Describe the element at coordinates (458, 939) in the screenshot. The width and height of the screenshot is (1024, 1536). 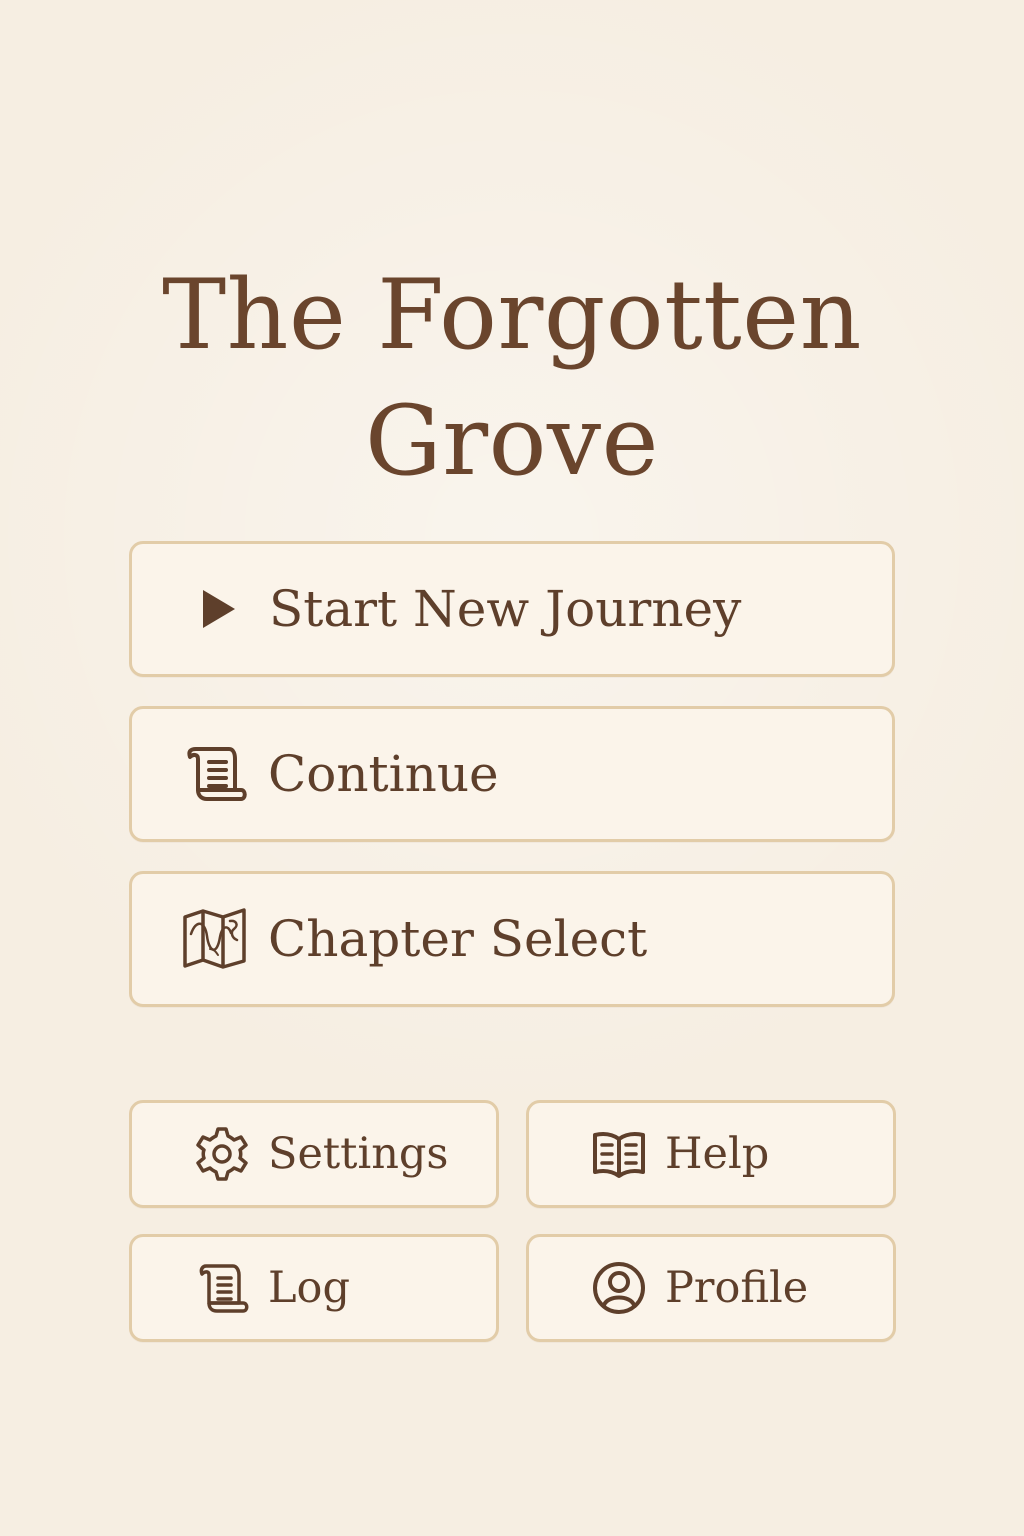
I see `chapter-select-label: Chapter Select` at that location.